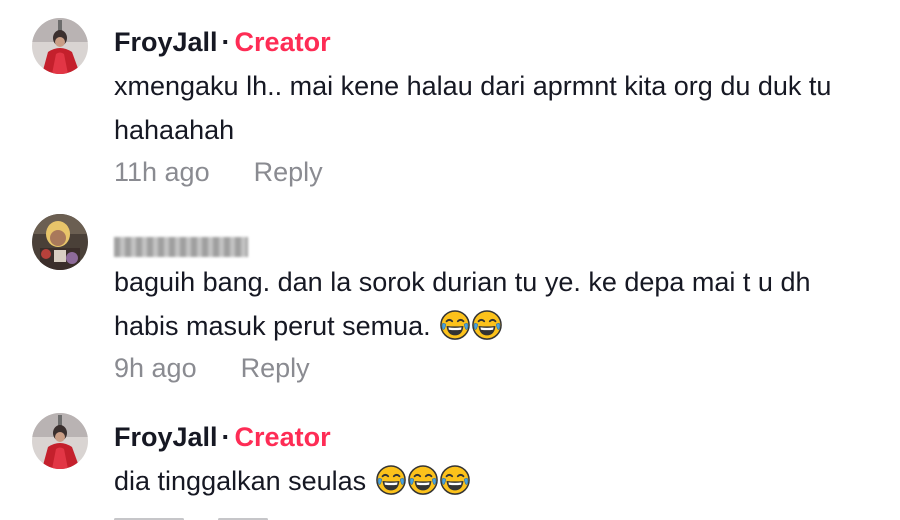 The width and height of the screenshot is (900, 520). I want to click on comment-text-content: dia tinggalkan seulas, so click(240, 481).